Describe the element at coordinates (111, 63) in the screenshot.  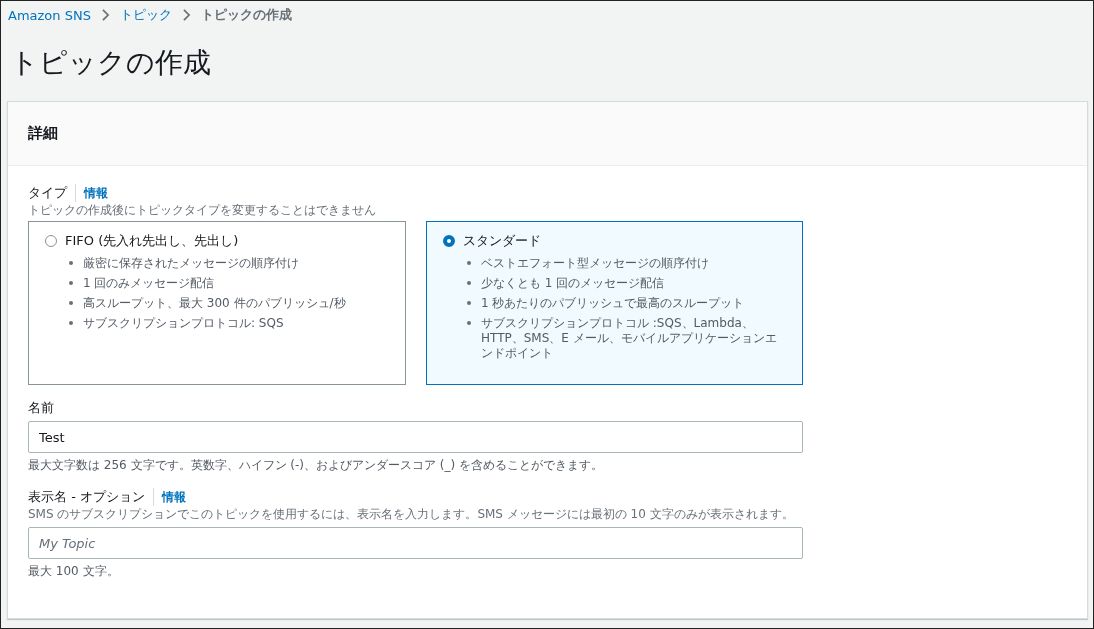
I see `page-title: トピックの作成` at that location.